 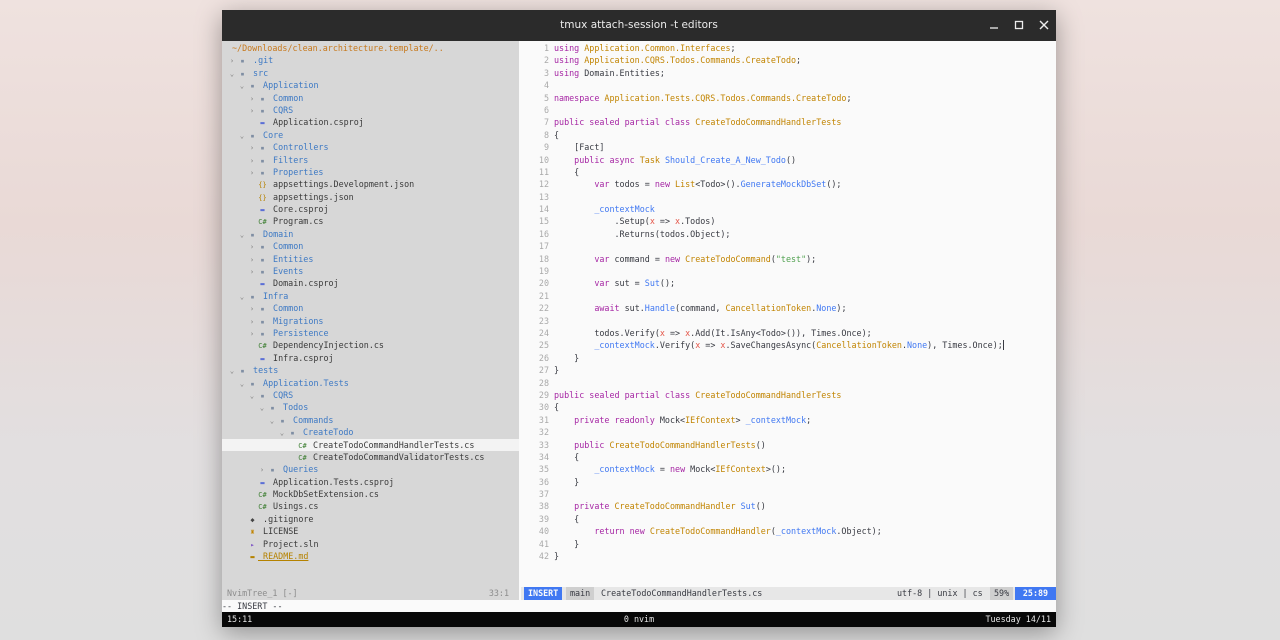 I want to click on code-token: None, so click(x=917, y=345).